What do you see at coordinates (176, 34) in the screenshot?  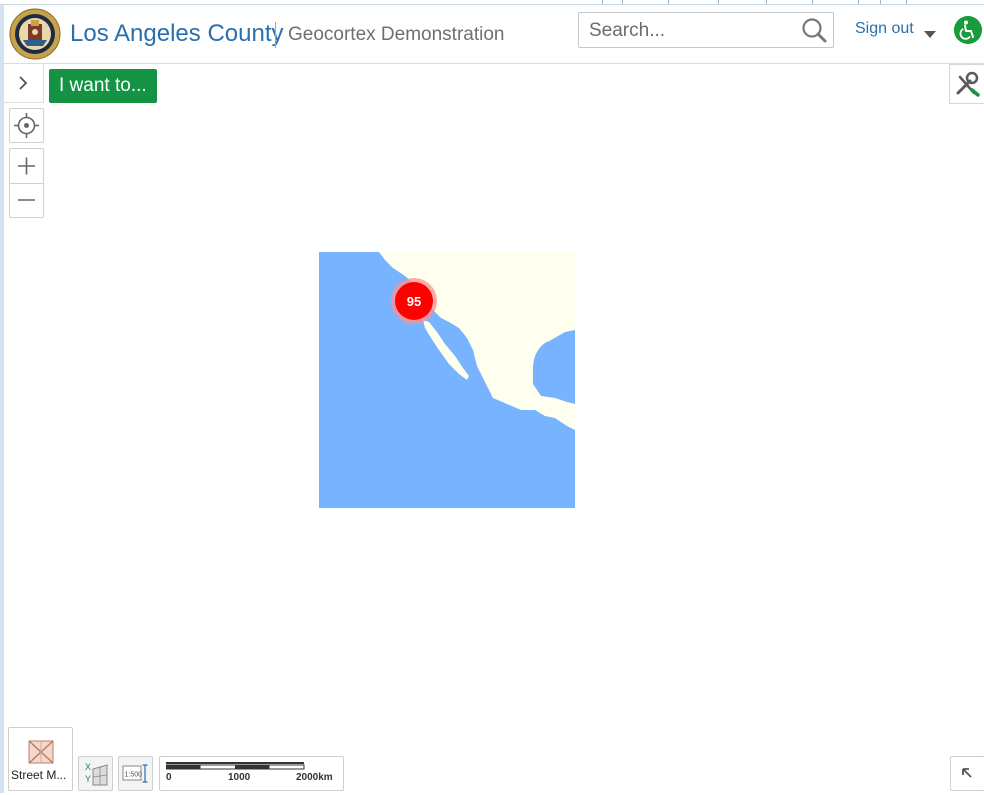 I see `app-title: Los Angeles County` at bounding box center [176, 34].